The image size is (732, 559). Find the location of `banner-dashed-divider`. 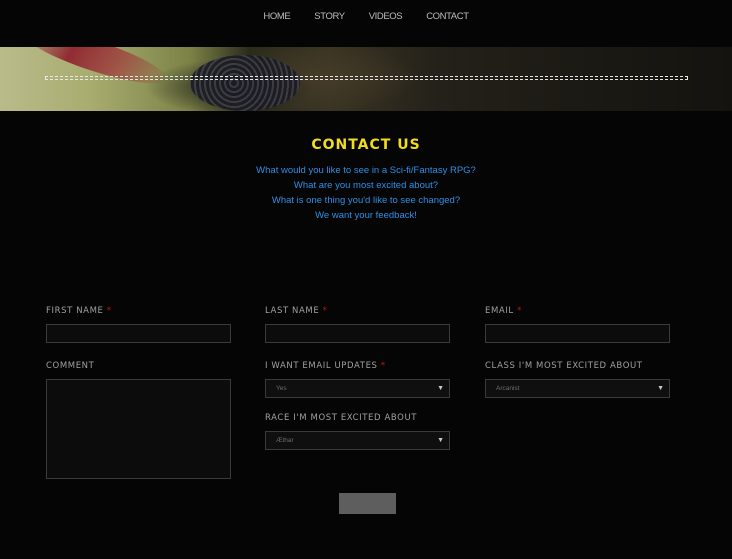

banner-dashed-divider is located at coordinates (366, 78).